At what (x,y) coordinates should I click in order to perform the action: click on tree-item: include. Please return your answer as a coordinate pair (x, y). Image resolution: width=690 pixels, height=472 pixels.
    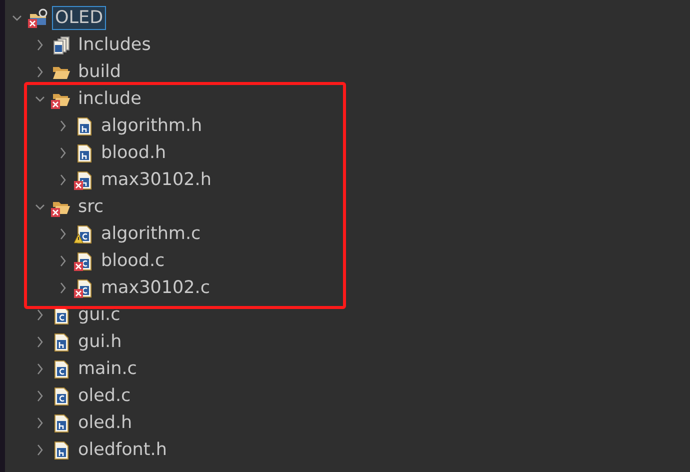
    Looking at the image, I should click on (109, 98).